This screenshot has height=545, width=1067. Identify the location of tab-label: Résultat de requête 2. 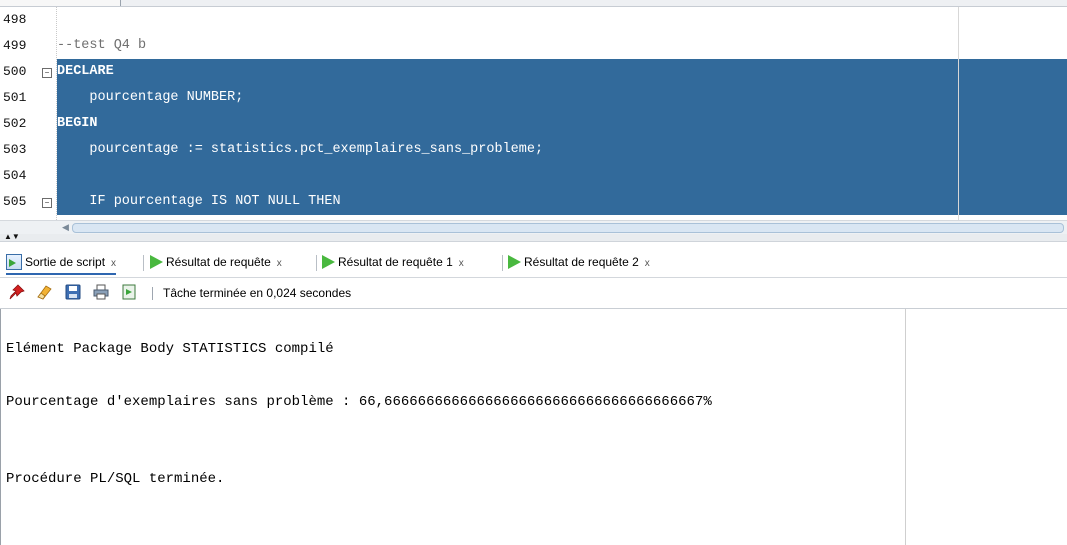
(581, 262).